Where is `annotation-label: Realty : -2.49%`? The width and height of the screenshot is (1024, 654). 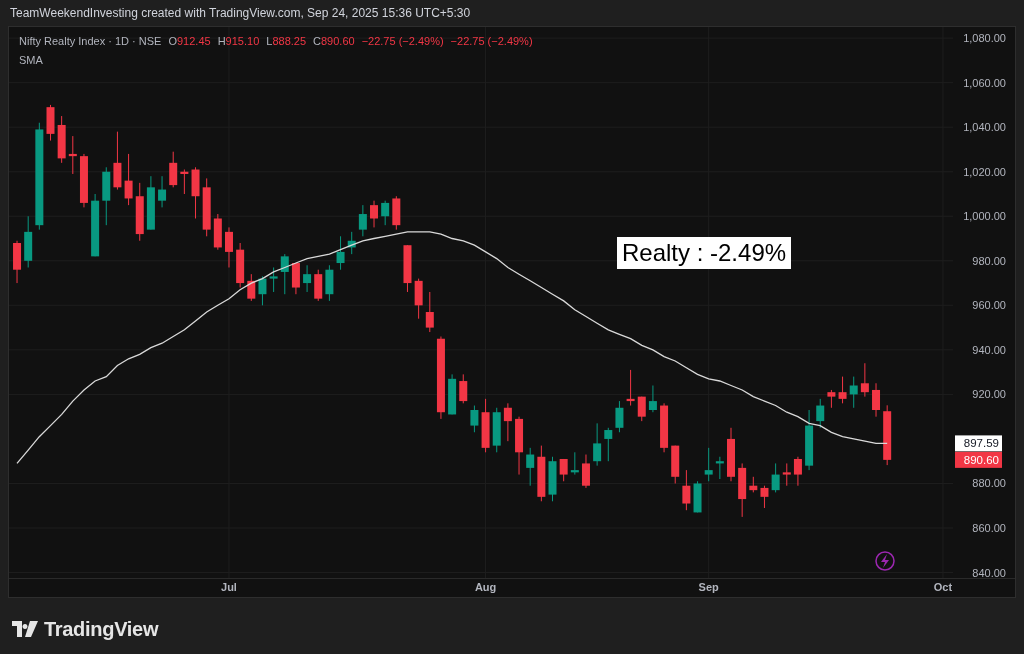
annotation-label: Realty : -2.49% is located at coordinates (704, 253).